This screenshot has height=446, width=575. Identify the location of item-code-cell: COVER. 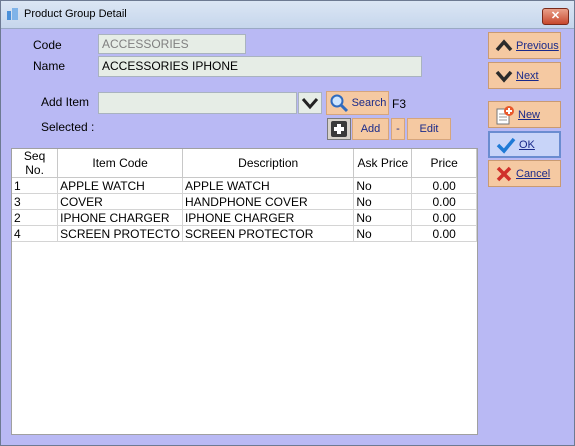
(120, 201).